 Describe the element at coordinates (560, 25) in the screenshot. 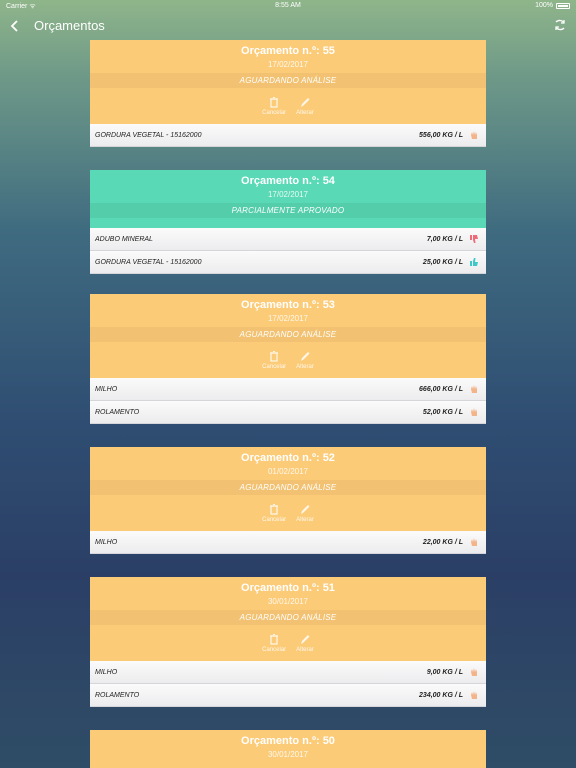

I see `refresh-icon` at that location.